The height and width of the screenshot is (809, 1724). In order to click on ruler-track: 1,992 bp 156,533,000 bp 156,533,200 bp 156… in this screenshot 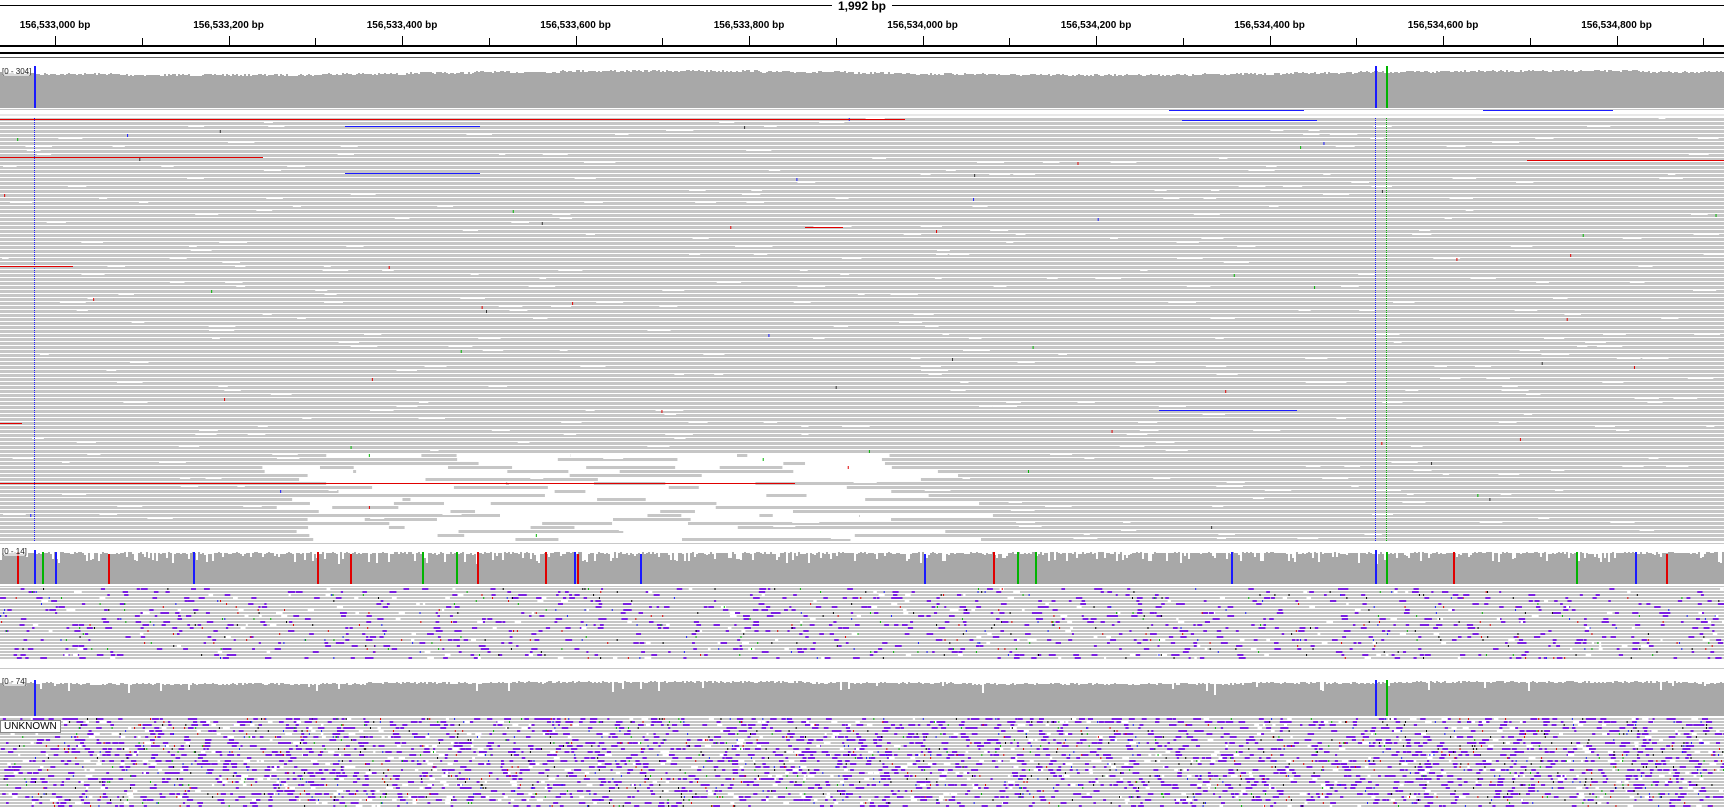, I will do `click(862, 24)`.